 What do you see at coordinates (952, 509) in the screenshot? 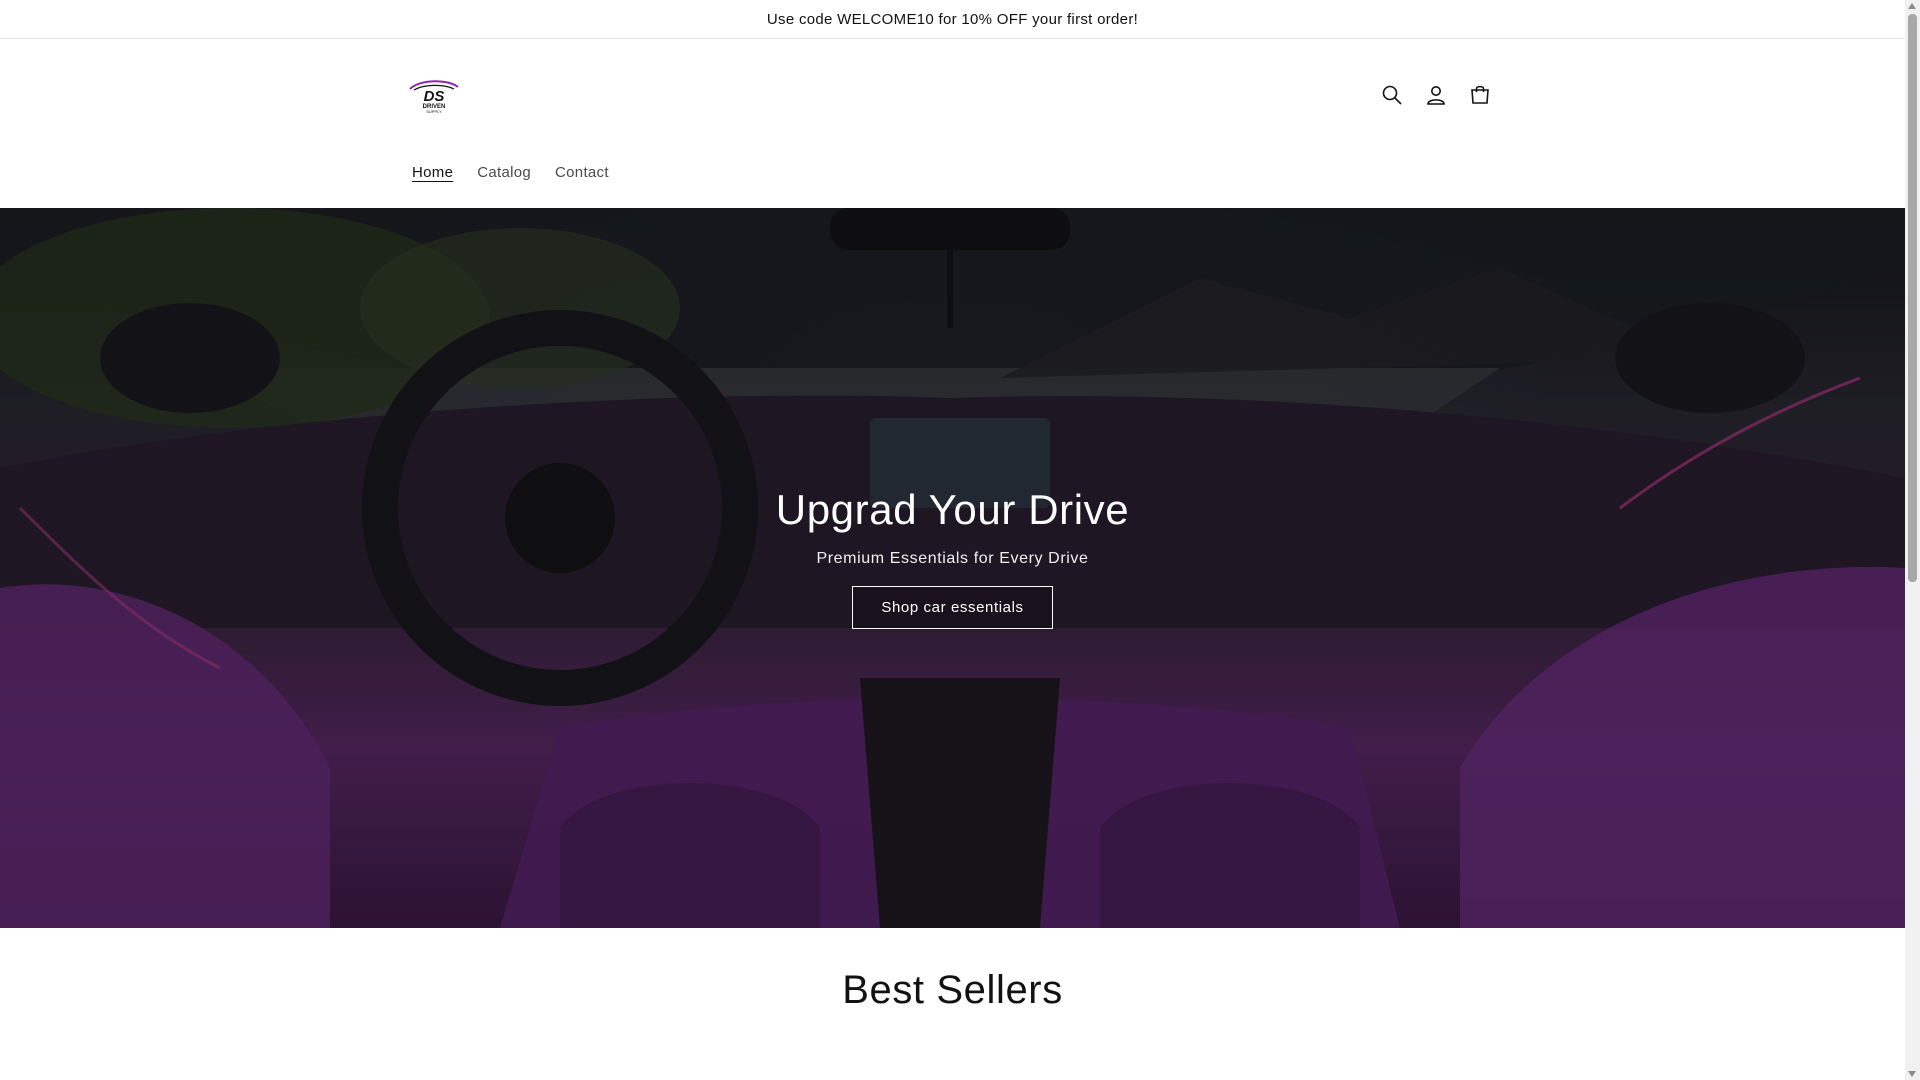
I see `hero-title: Upgrad Your Drive` at bounding box center [952, 509].